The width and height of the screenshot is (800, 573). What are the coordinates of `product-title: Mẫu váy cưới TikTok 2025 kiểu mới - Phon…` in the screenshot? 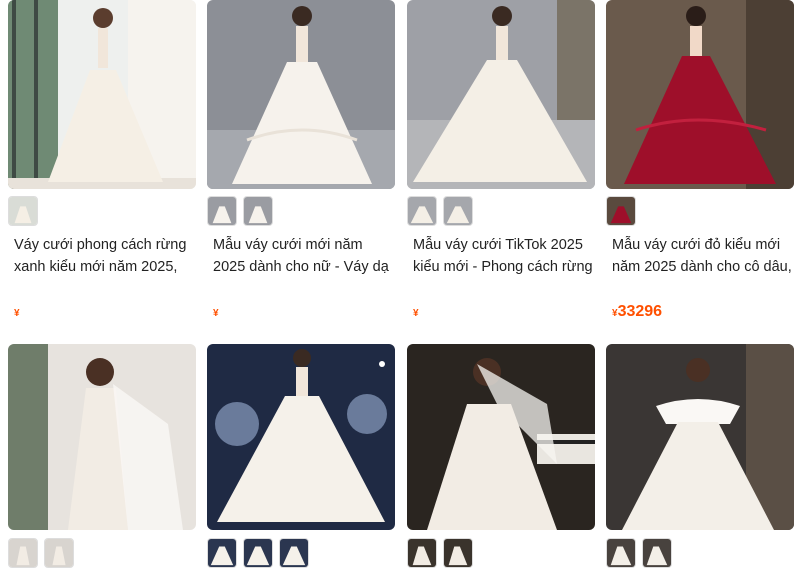 It's located at (503, 256).